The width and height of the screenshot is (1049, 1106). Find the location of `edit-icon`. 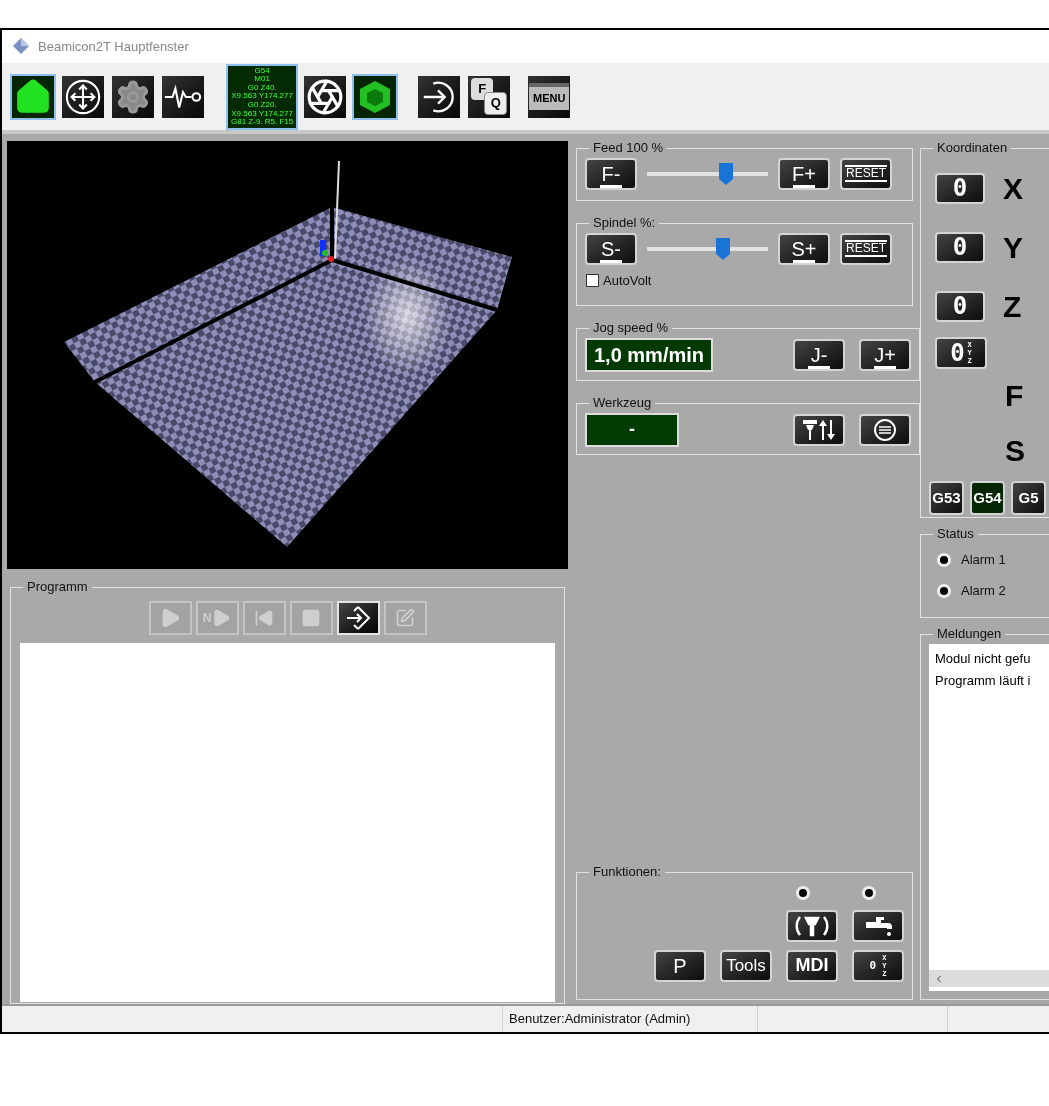

edit-icon is located at coordinates (405, 617).